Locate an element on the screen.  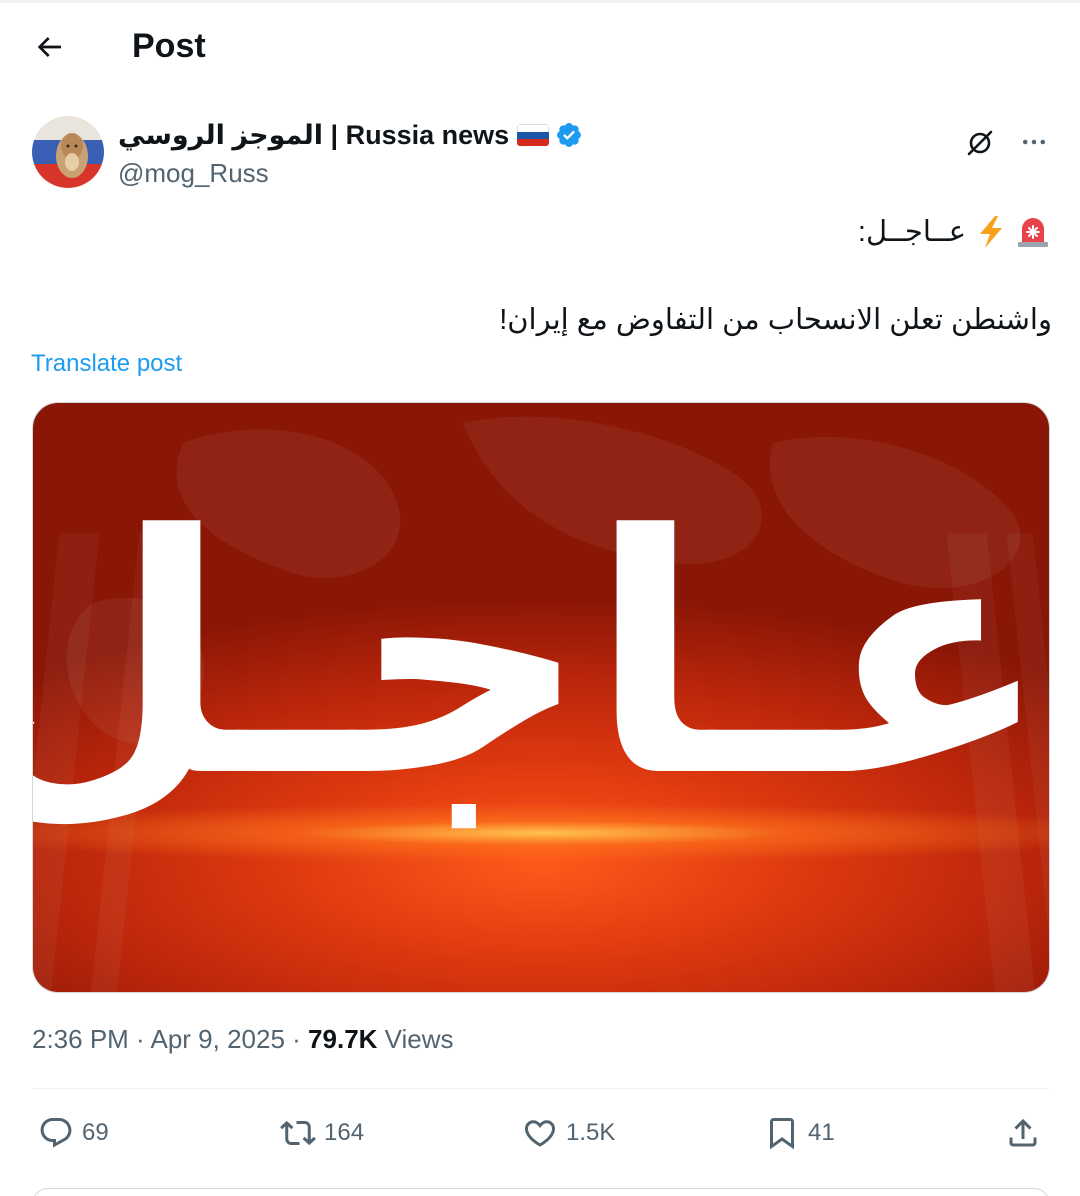
author-name-row: الموجز الروسي | Russia news is located at coordinates (350, 135).